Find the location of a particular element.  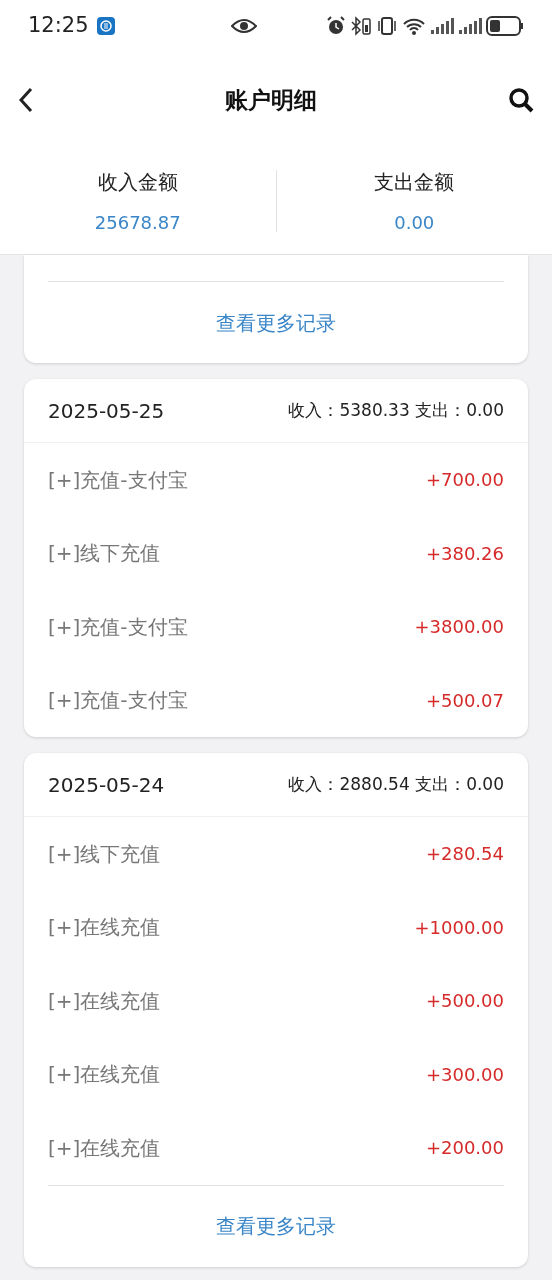

wifi-icon is located at coordinates (414, 26).